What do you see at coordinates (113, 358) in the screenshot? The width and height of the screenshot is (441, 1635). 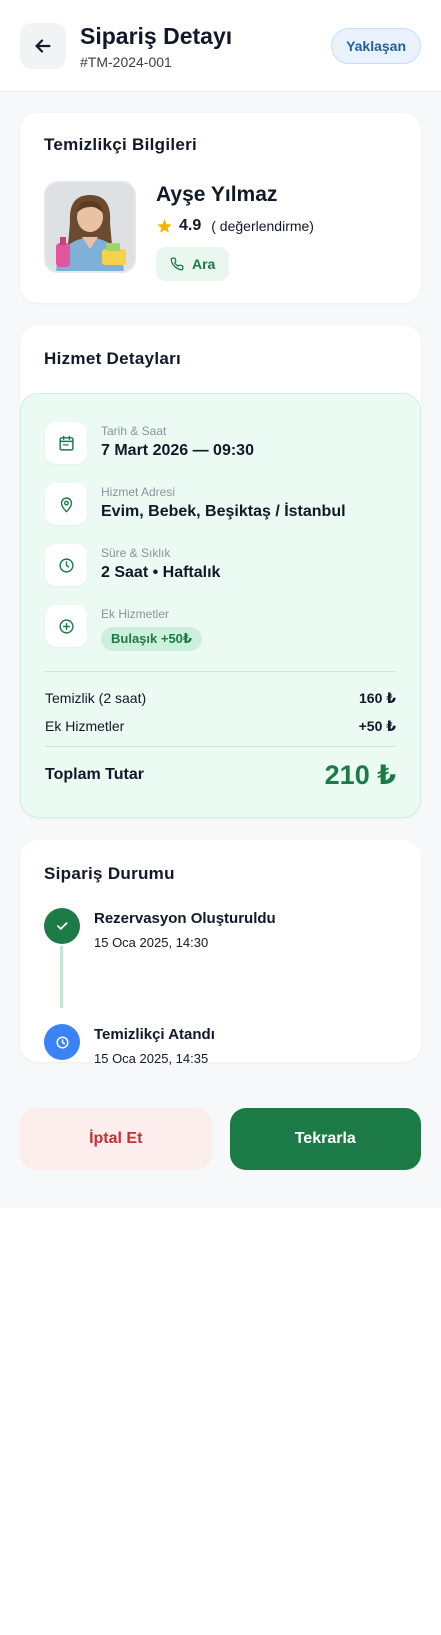 I see `service-section-title: Hizmet Detayları` at bounding box center [113, 358].